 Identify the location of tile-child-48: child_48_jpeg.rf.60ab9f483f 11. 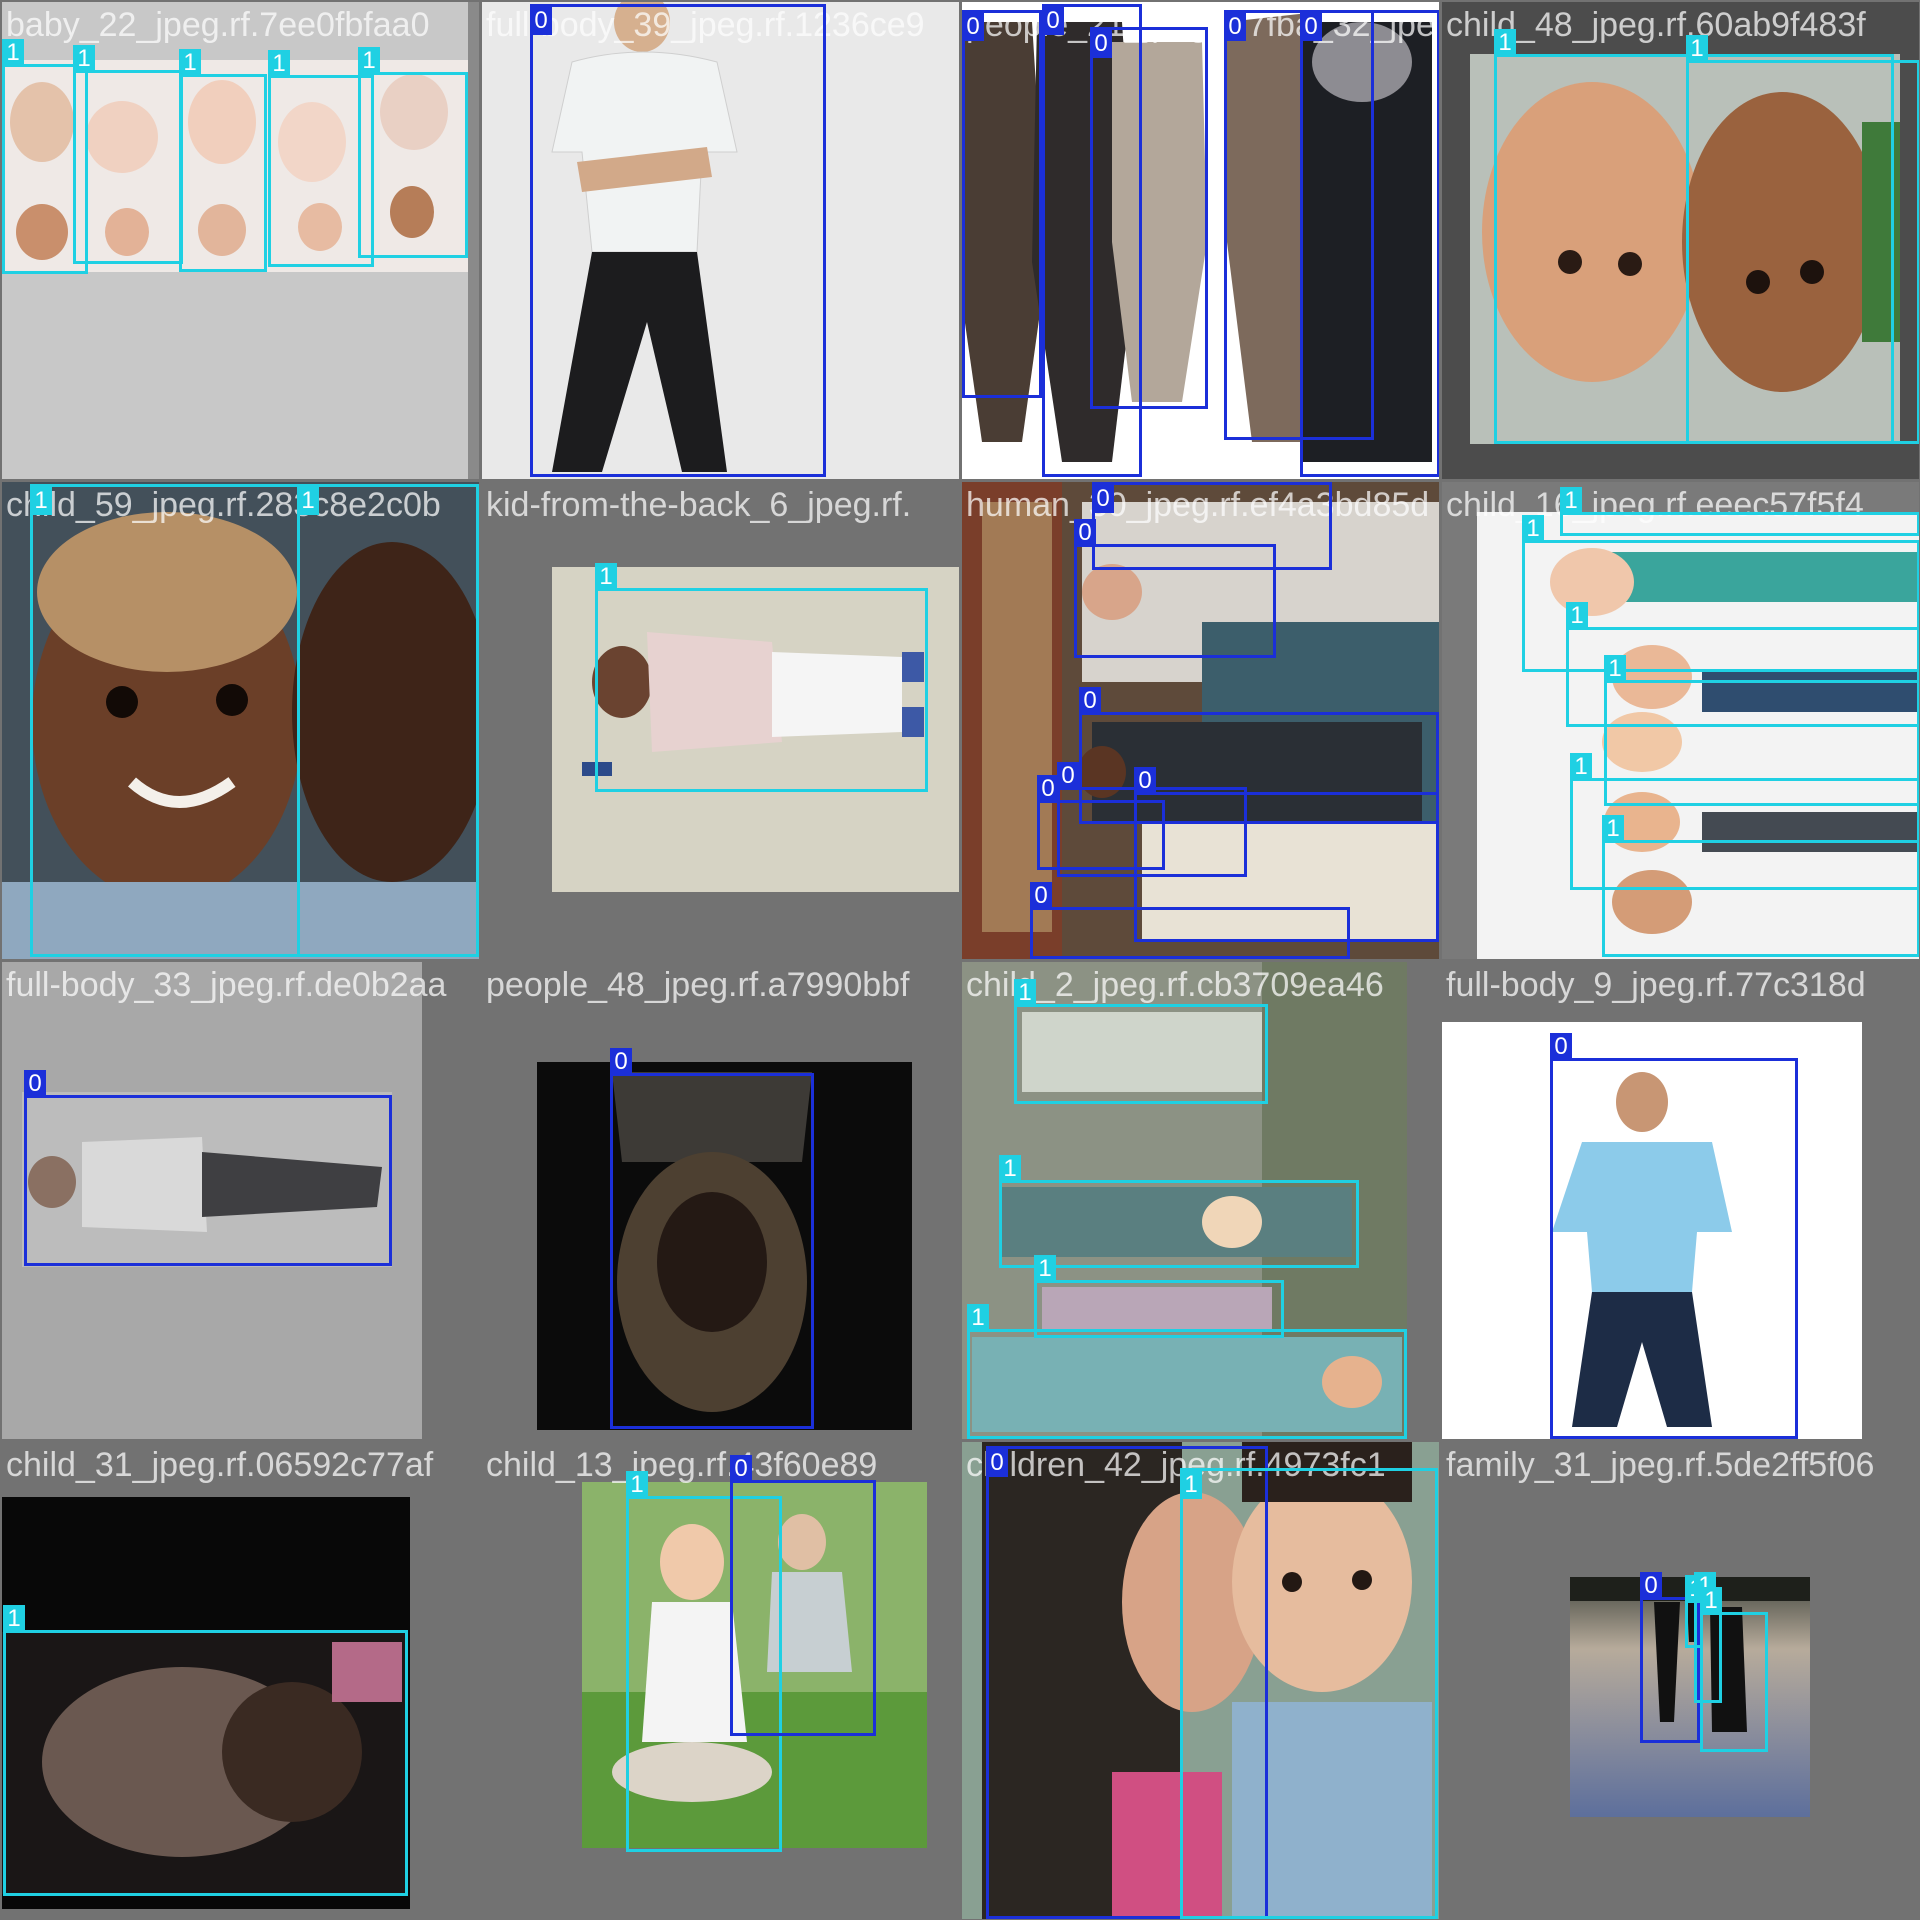
(1680, 240).